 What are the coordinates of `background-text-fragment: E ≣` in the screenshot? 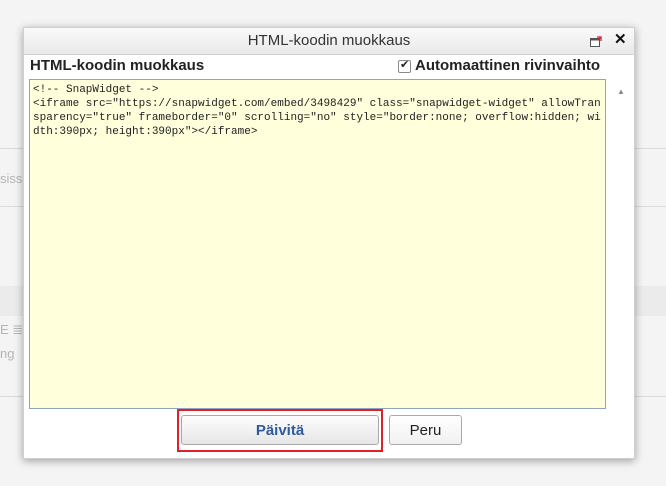 It's located at (12, 329).